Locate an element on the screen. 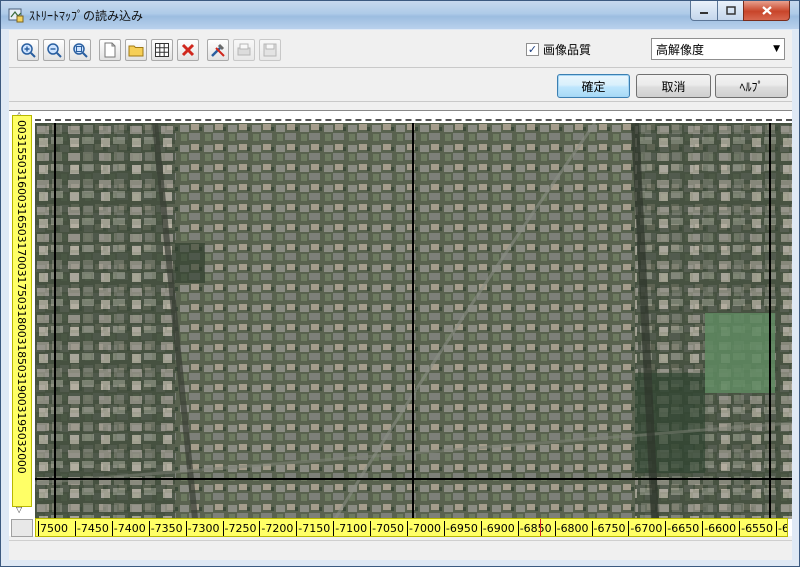 The height and width of the screenshot is (567, 800). ruler-label: 7500 is located at coordinates (54, 528).